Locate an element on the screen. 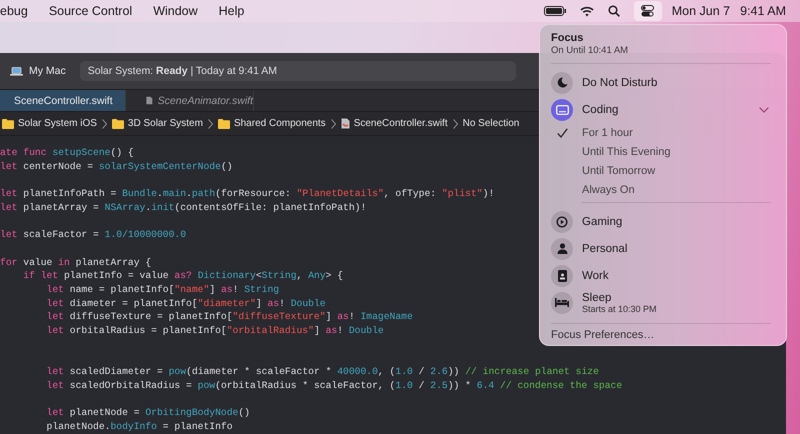 The height and width of the screenshot is (434, 800). focus-mode-item: Do Not Disturb is located at coordinates (663, 82).